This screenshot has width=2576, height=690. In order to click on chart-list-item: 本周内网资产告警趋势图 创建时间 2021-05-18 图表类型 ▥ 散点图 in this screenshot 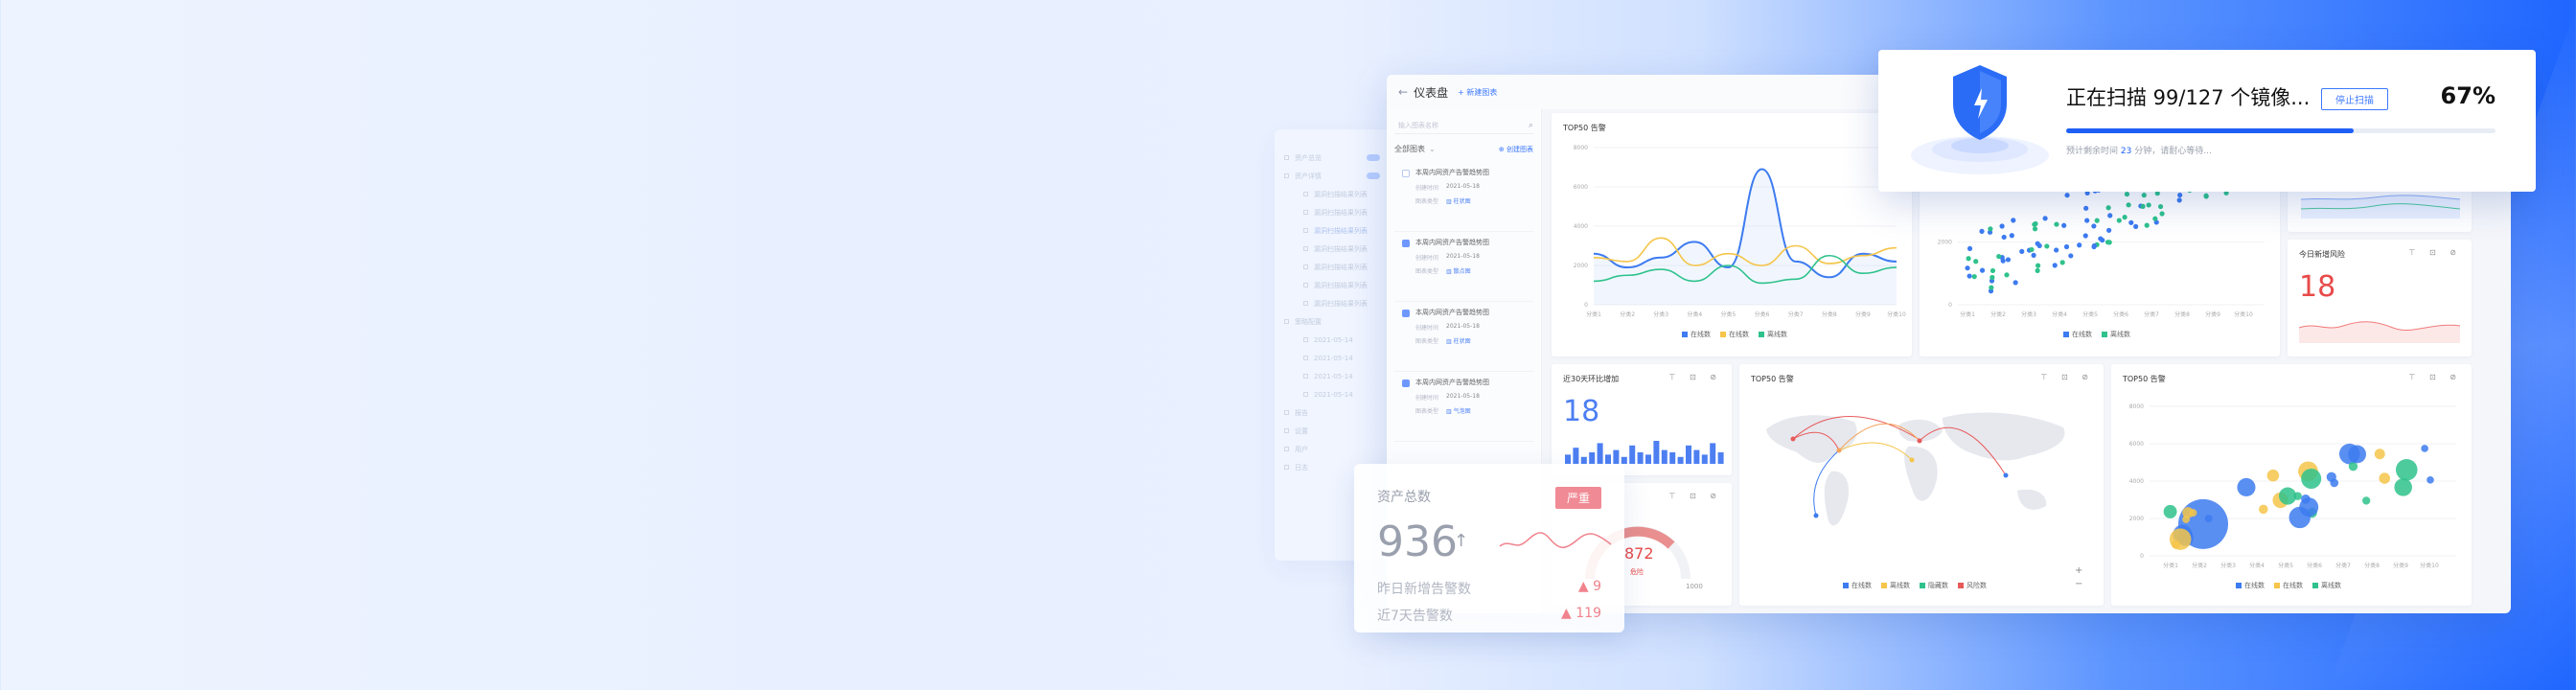, I will do `click(1463, 267)`.